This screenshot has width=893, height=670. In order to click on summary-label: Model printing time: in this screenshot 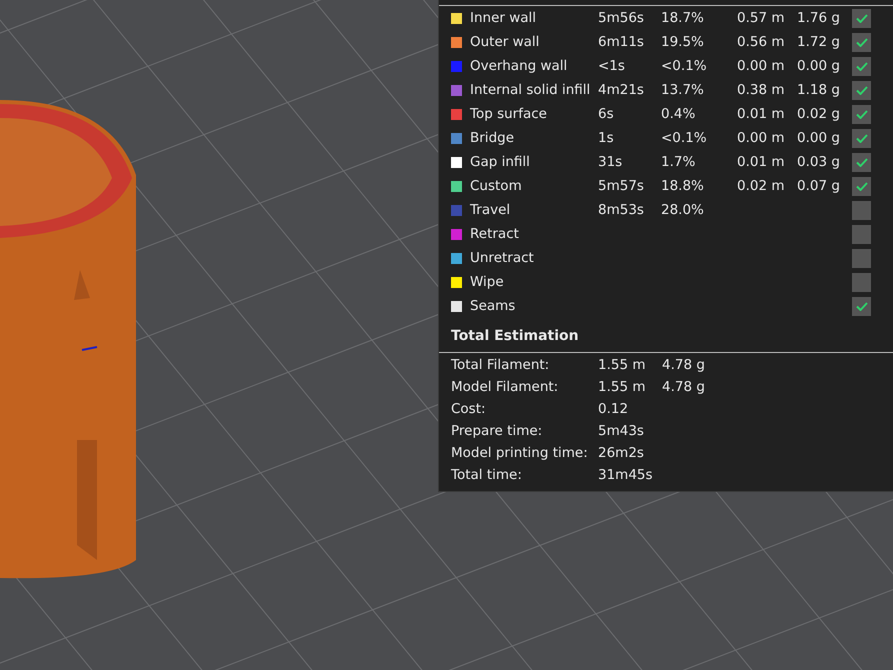, I will do `click(520, 453)`.